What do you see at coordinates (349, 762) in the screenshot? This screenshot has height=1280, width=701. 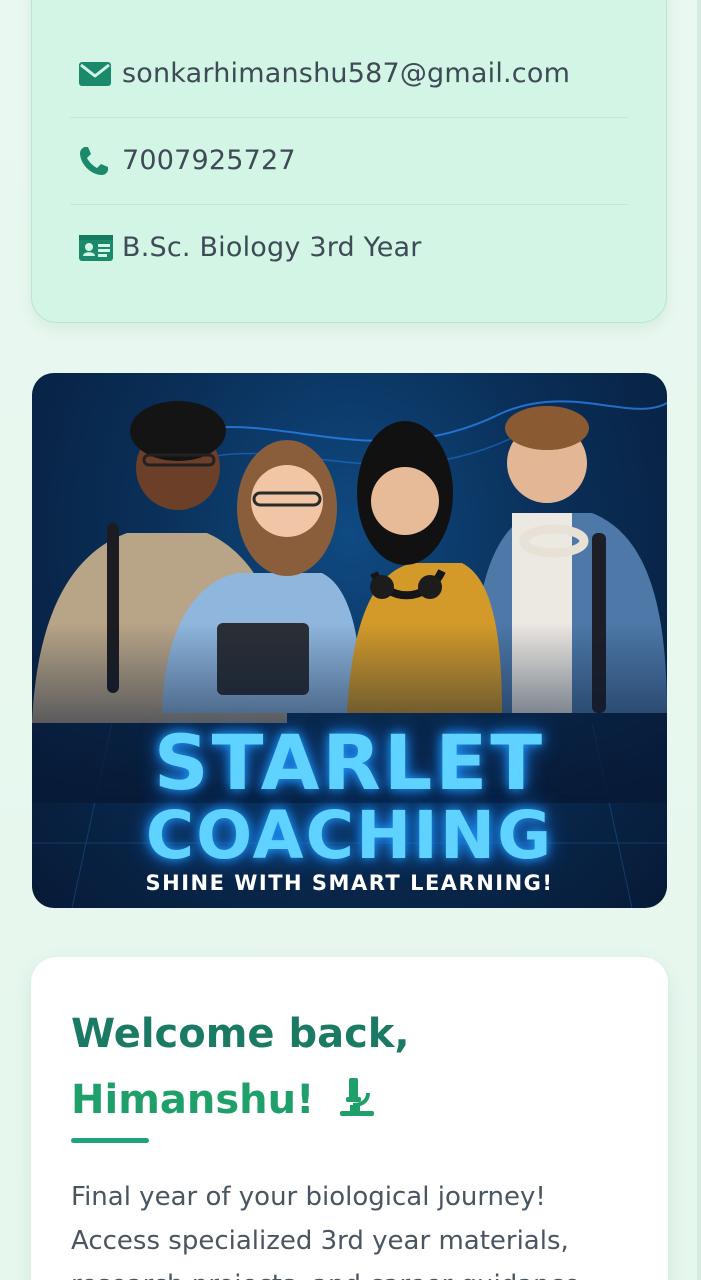 I see `banner-title-line1: STARLET` at bounding box center [349, 762].